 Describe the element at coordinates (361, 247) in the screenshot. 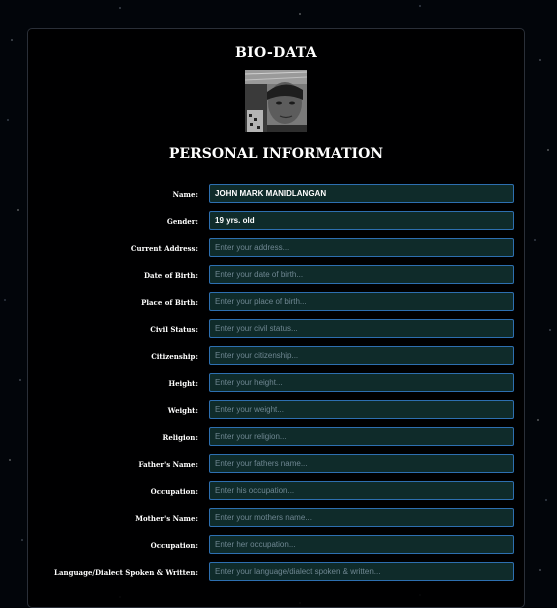

I see `address-input` at that location.